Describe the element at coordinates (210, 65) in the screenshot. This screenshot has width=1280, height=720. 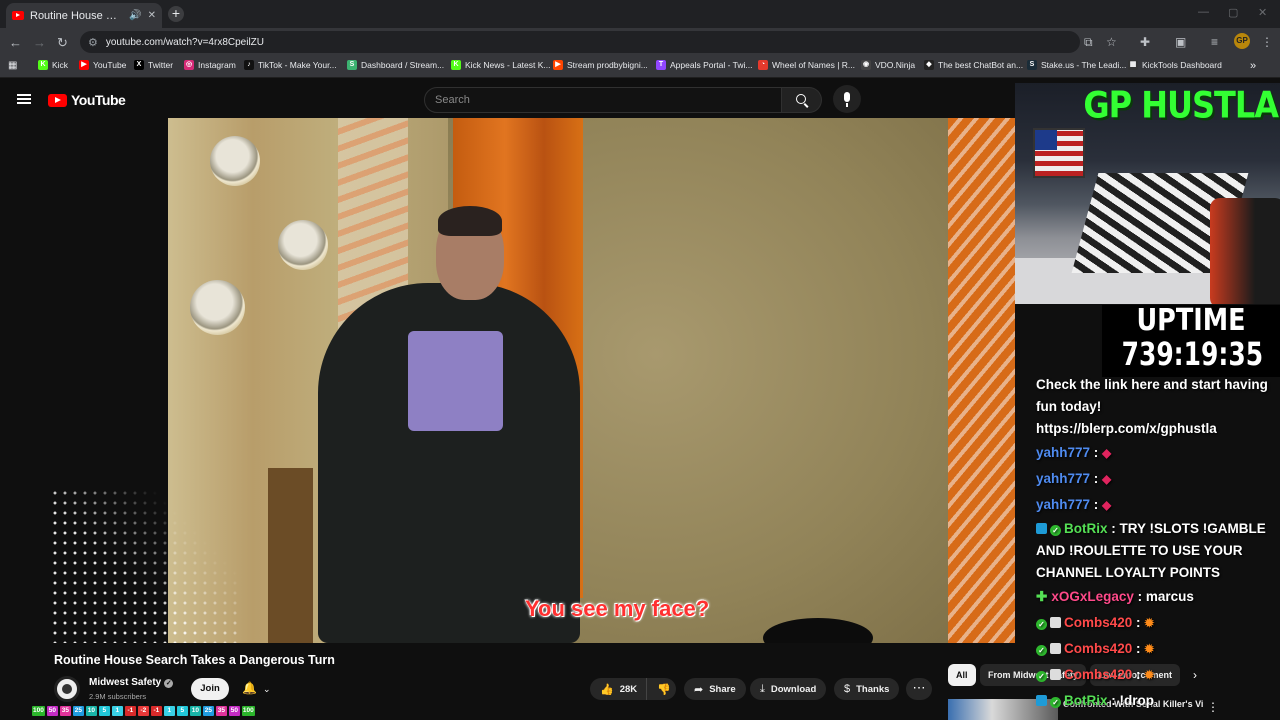
I see `bookmark-item: ◎ Instagram` at that location.